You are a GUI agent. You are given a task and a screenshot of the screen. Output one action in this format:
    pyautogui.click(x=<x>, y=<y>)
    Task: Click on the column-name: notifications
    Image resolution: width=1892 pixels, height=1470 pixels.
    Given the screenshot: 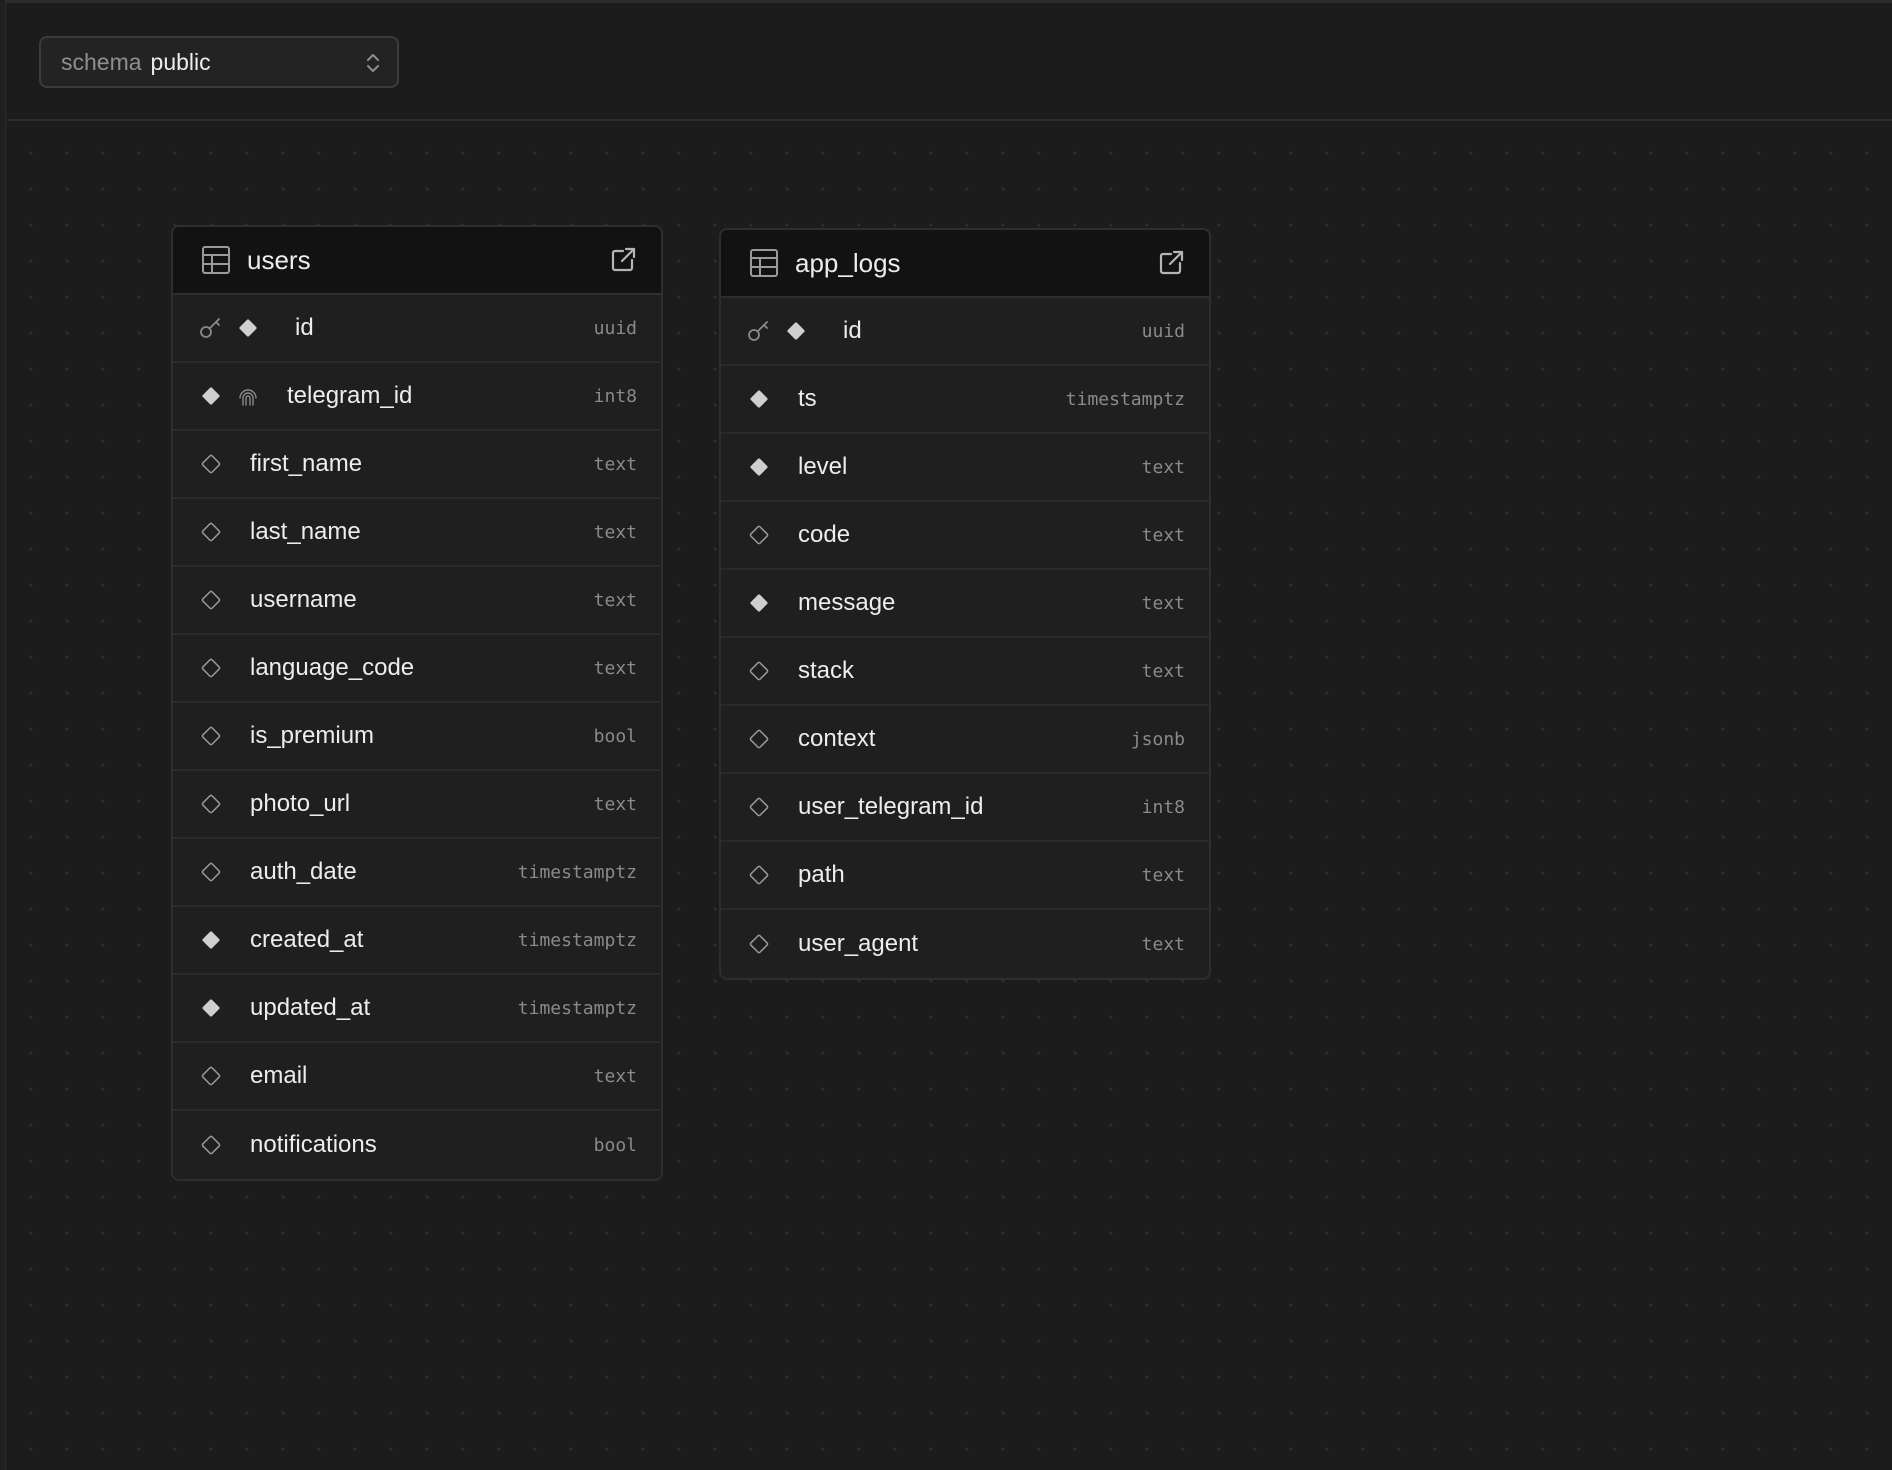 What is the action you would take?
    pyautogui.click(x=313, y=1144)
    